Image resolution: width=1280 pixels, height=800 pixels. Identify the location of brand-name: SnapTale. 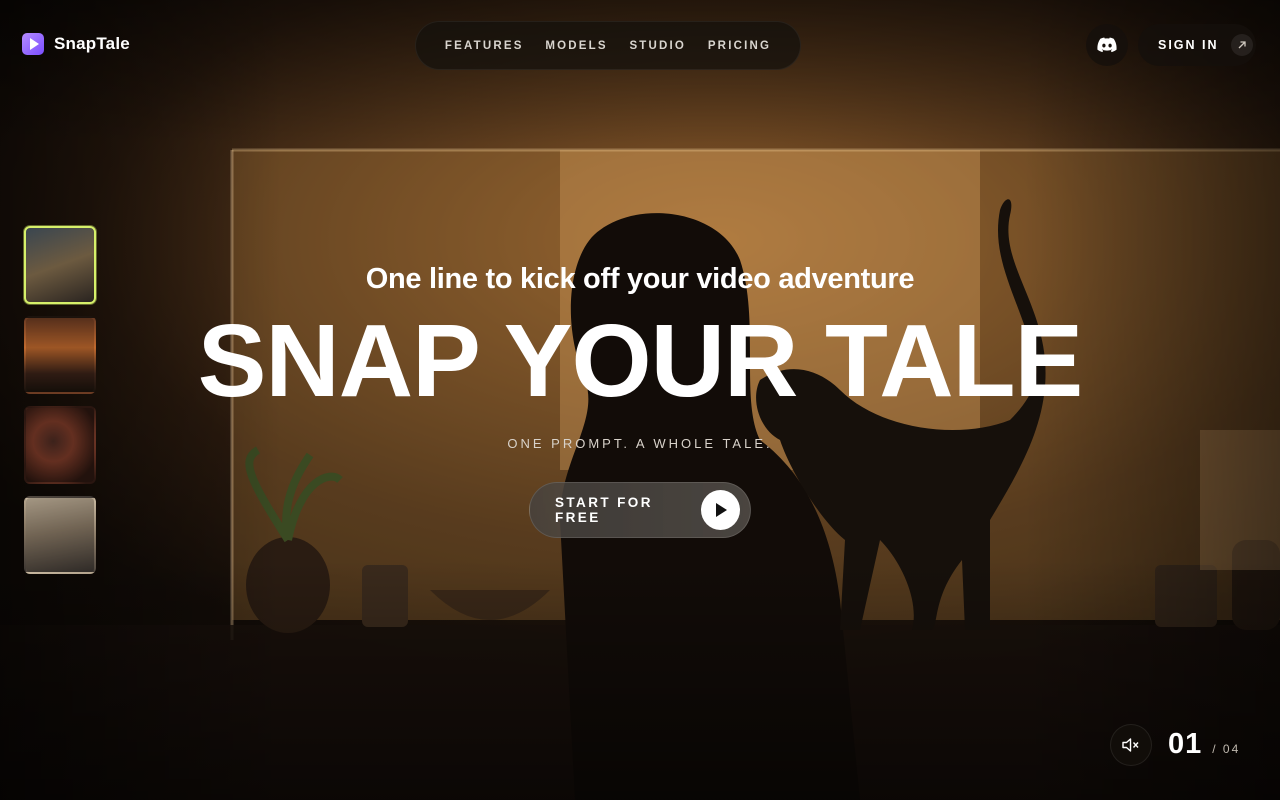
(92, 43).